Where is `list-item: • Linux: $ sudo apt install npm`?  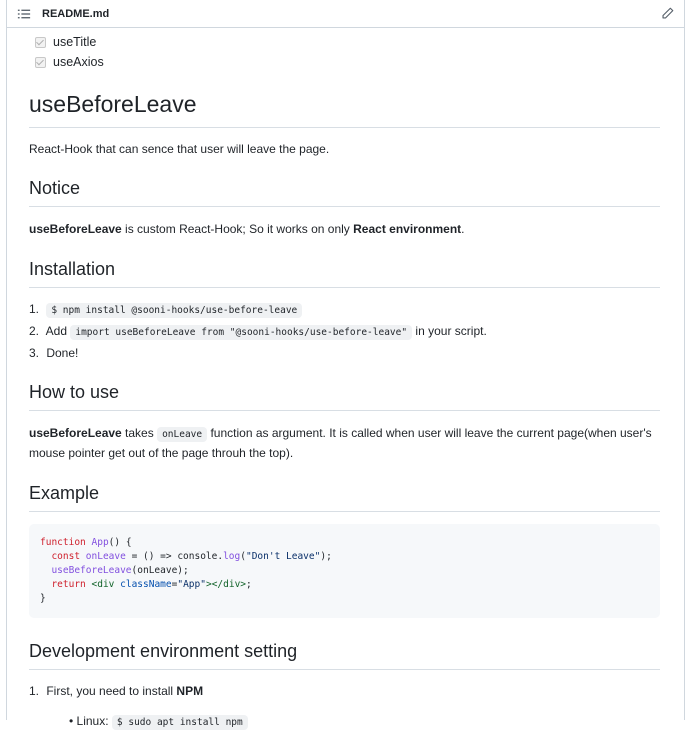 list-item: • Linux: $ sudo apt install npm is located at coordinates (344, 722).